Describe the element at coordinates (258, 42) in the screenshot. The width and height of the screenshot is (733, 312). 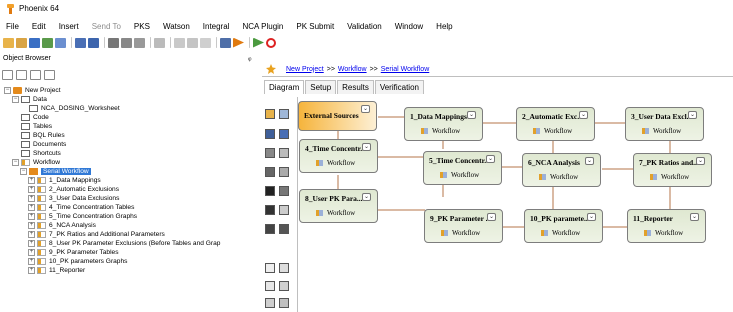
I see `execute-icon` at that location.